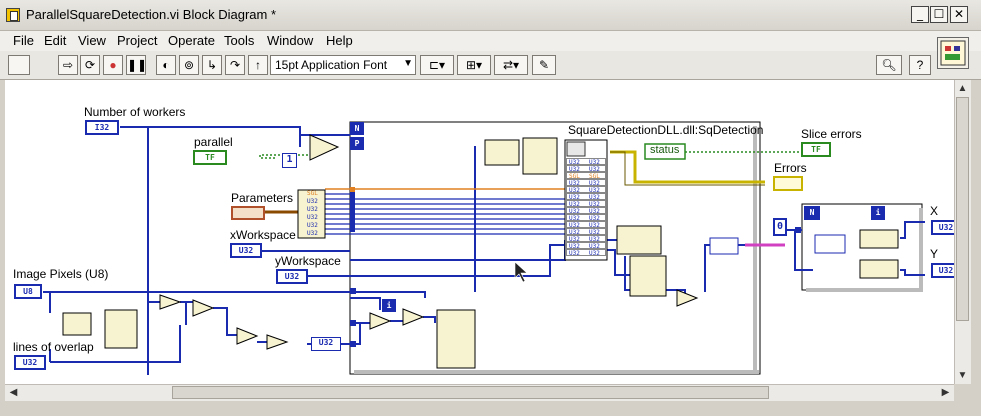 Image resolution: width=981 pixels, height=416 pixels. Describe the element at coordinates (292, 276) in the screenshot. I see `yworkspace-control: U32` at that location.